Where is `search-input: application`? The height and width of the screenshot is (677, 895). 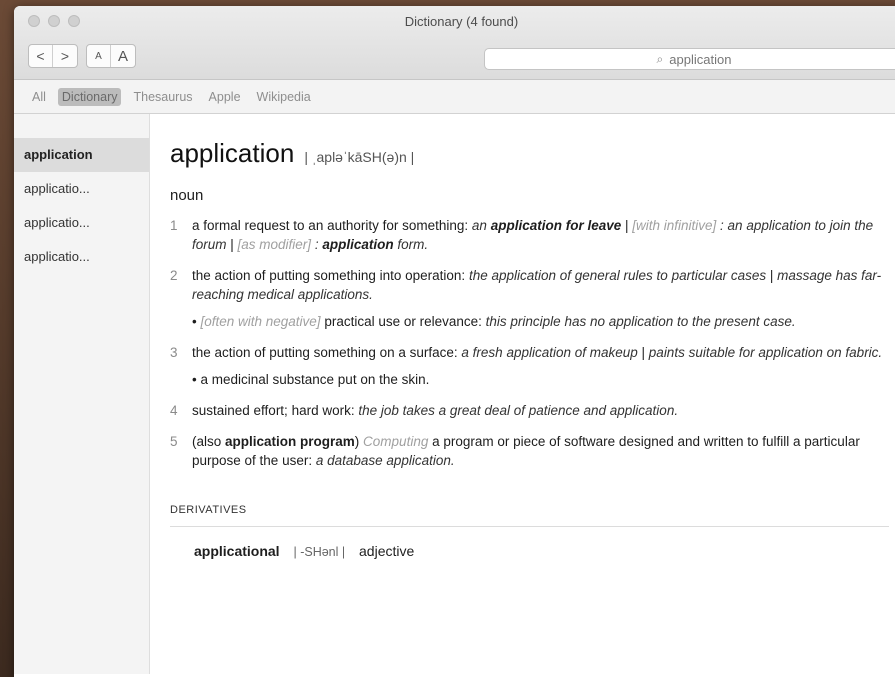 search-input: application is located at coordinates (700, 59).